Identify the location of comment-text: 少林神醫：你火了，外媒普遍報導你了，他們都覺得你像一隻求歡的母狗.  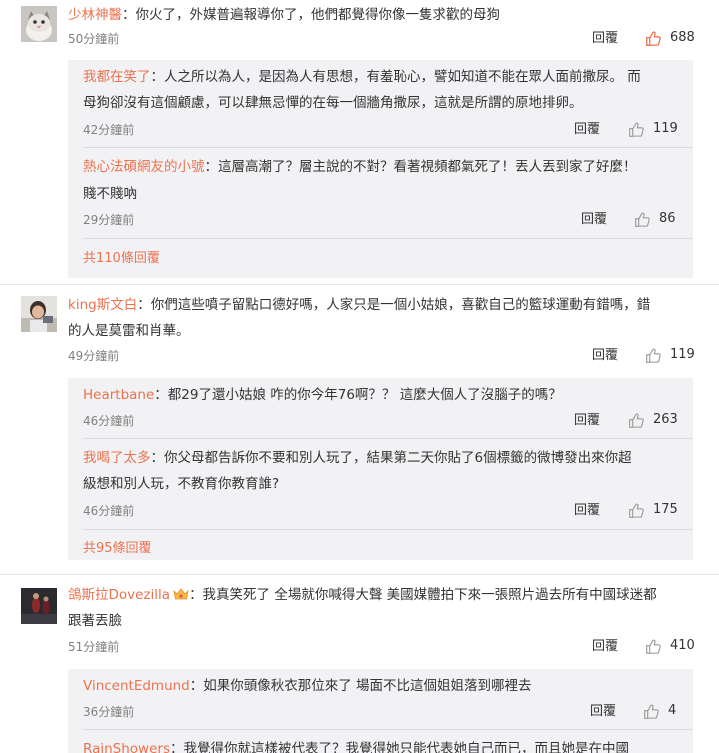
(284, 15).